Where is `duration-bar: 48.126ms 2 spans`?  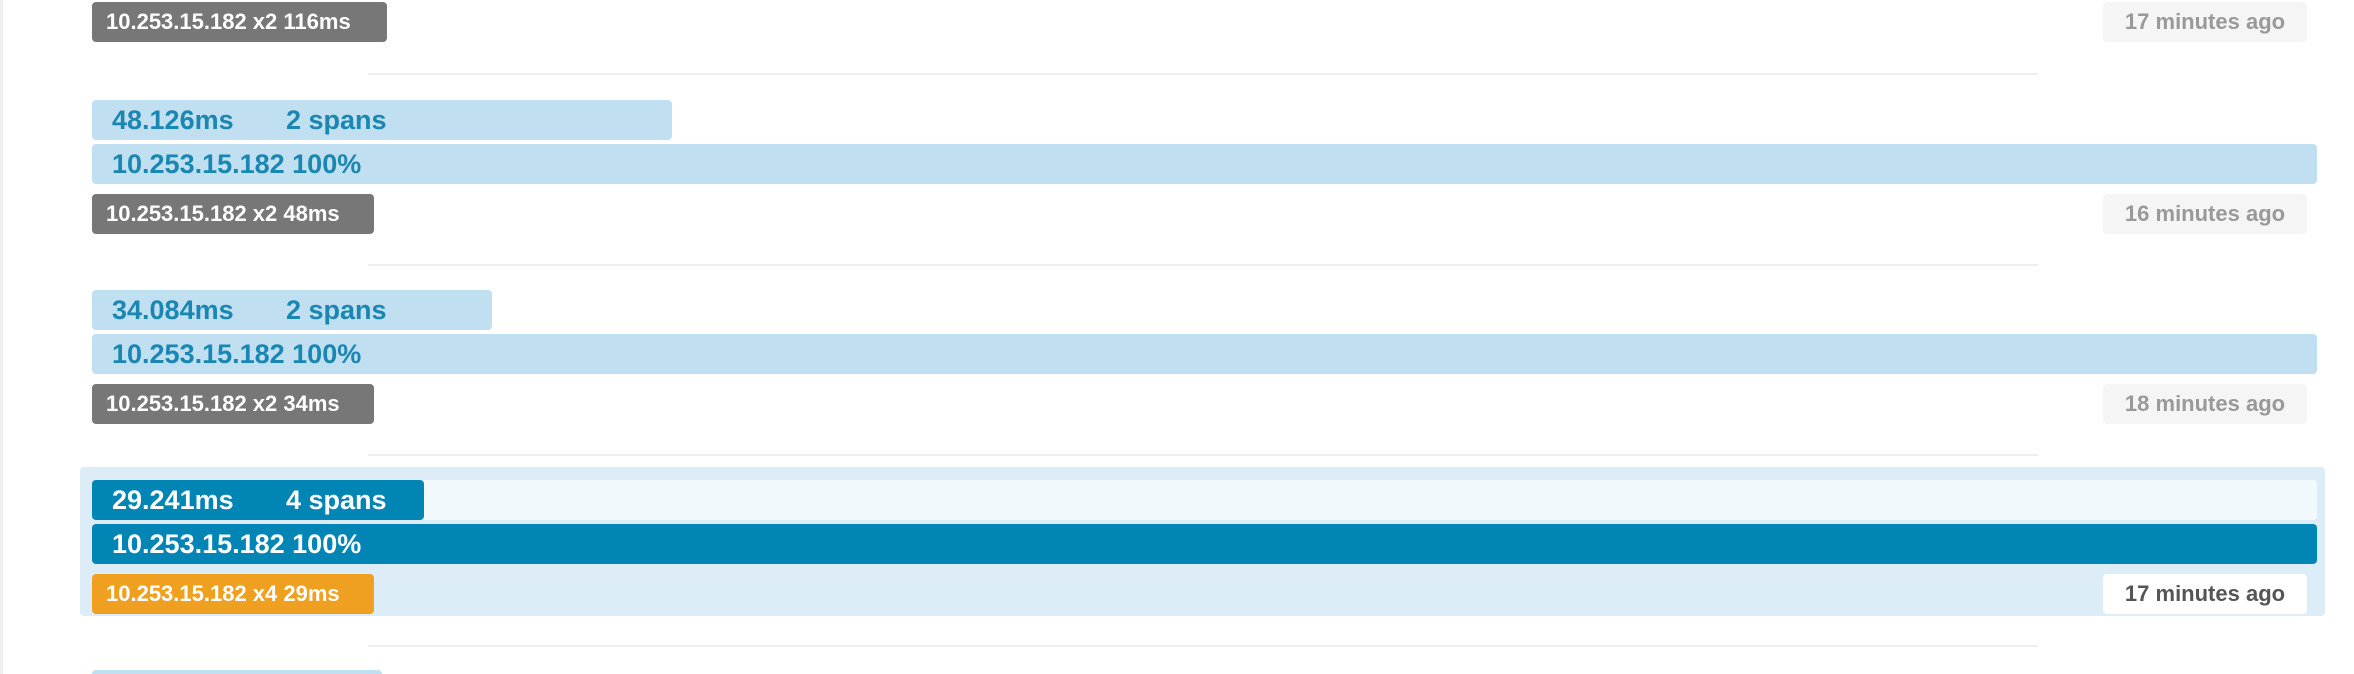
duration-bar: 48.126ms 2 spans is located at coordinates (382, 120).